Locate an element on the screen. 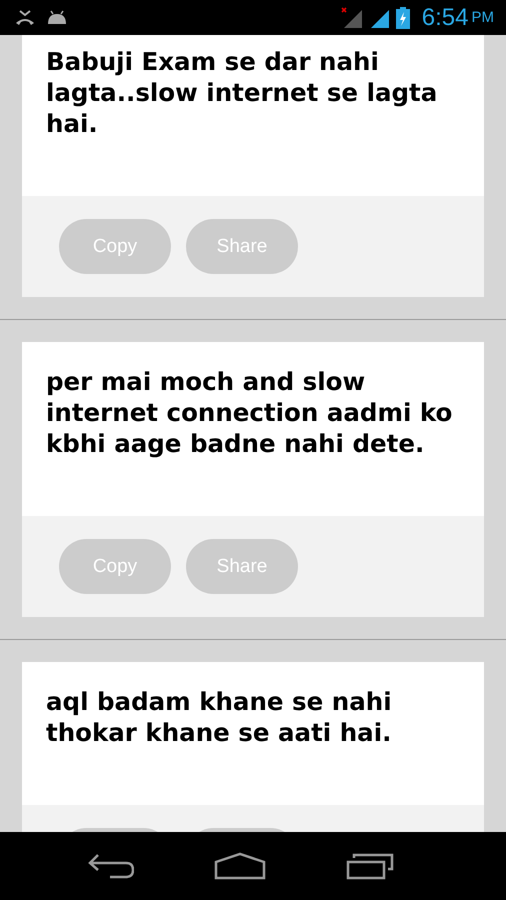  battery-charging-icon is located at coordinates (403, 17).